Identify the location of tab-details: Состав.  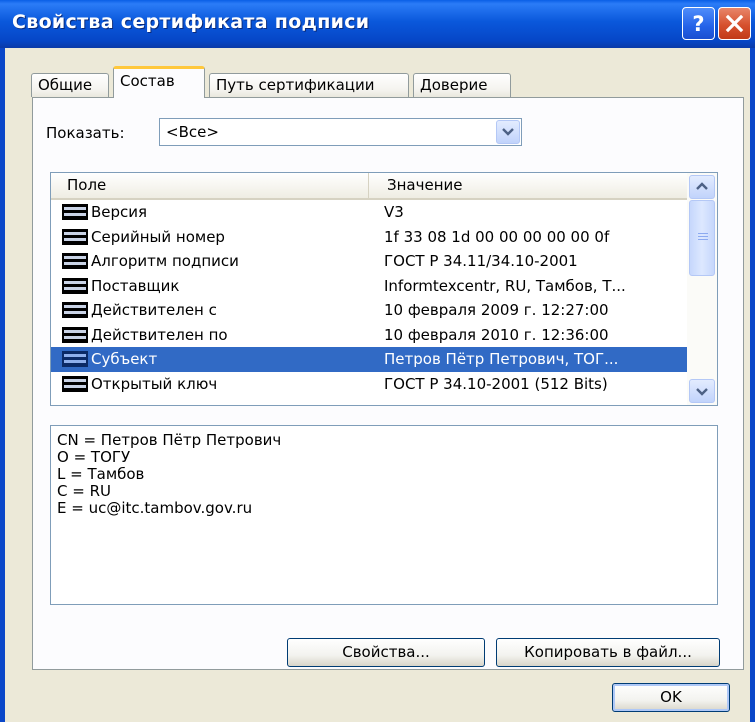
(159, 82).